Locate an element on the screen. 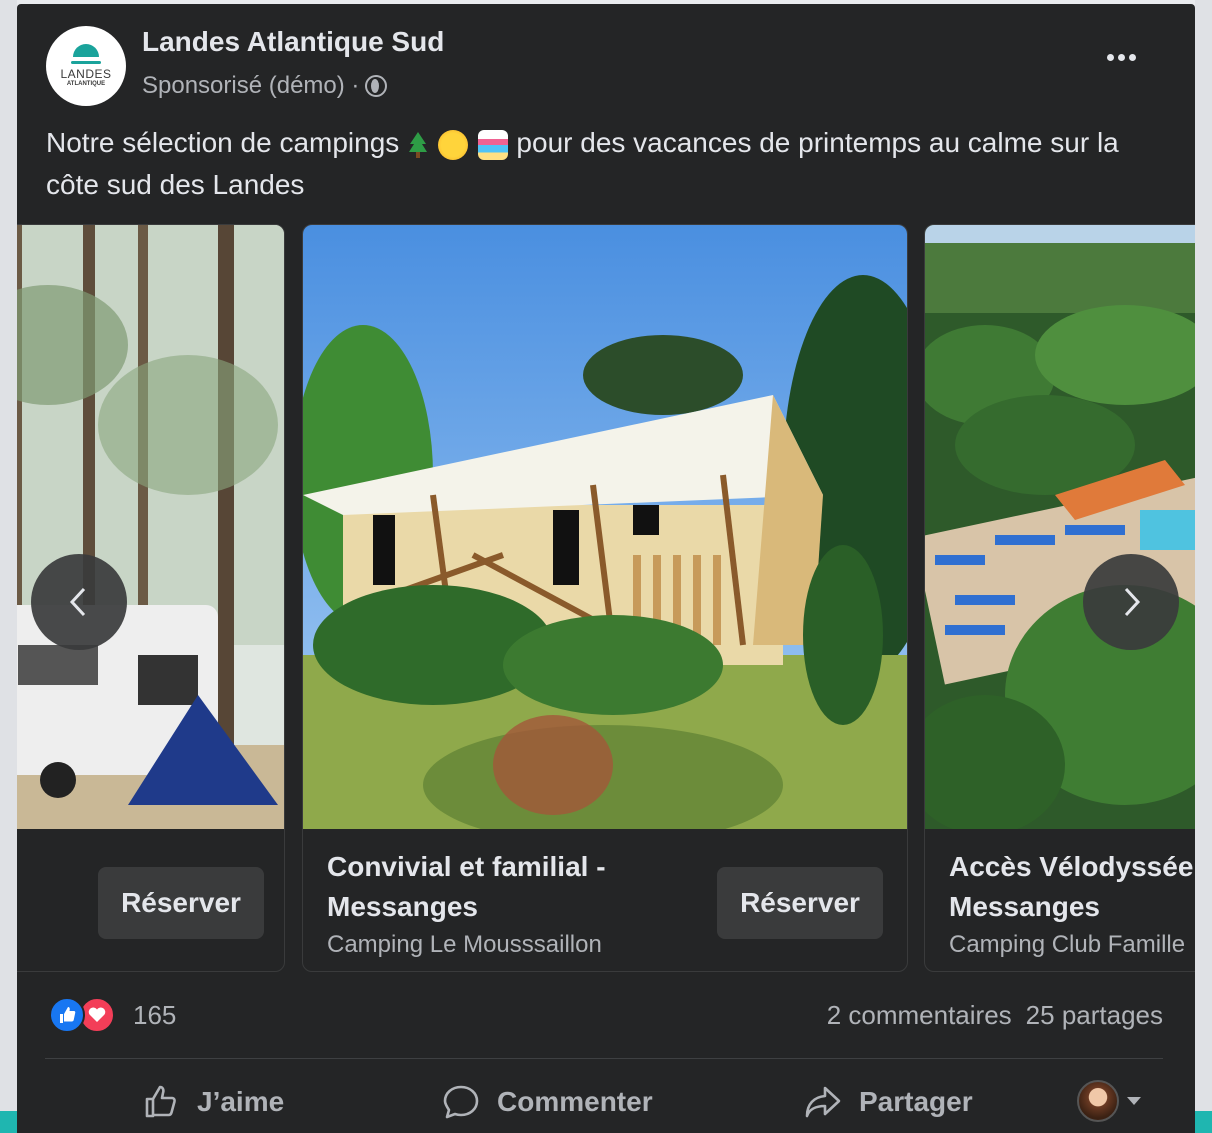  divider is located at coordinates (604, 1058).